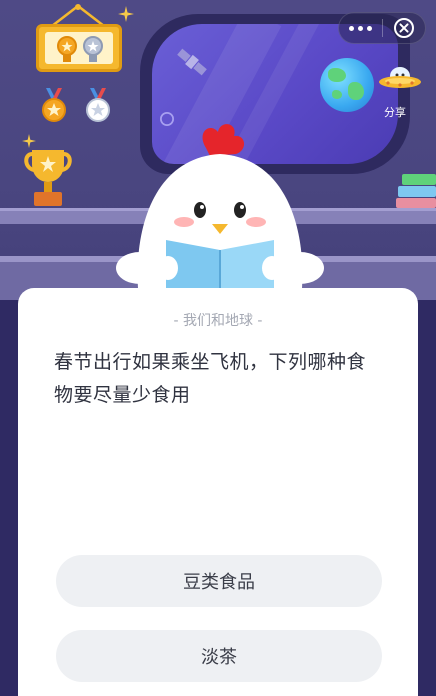 Image resolution: width=436 pixels, height=696 pixels. I want to click on satellite-icon, so click(192, 62).